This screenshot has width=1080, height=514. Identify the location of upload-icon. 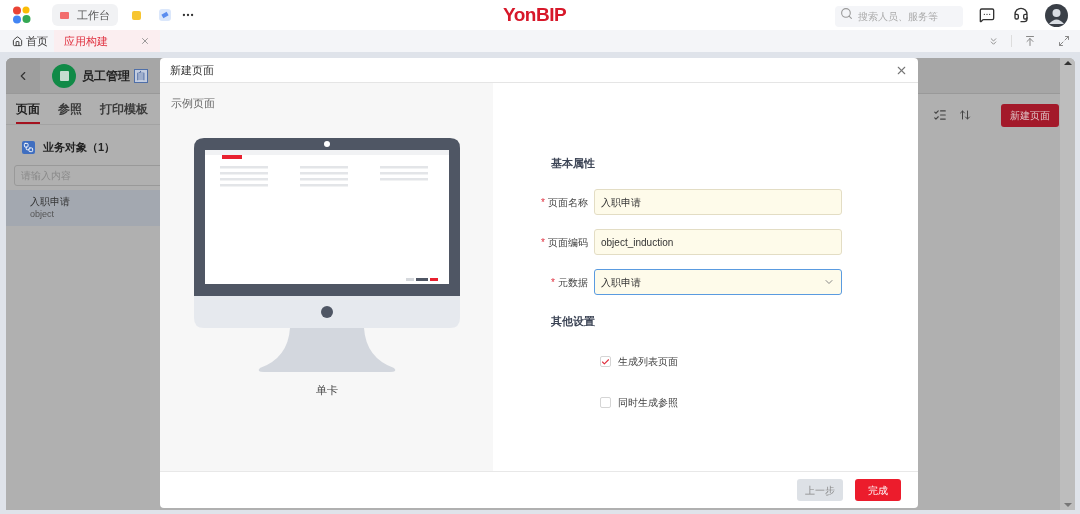
(1030, 41).